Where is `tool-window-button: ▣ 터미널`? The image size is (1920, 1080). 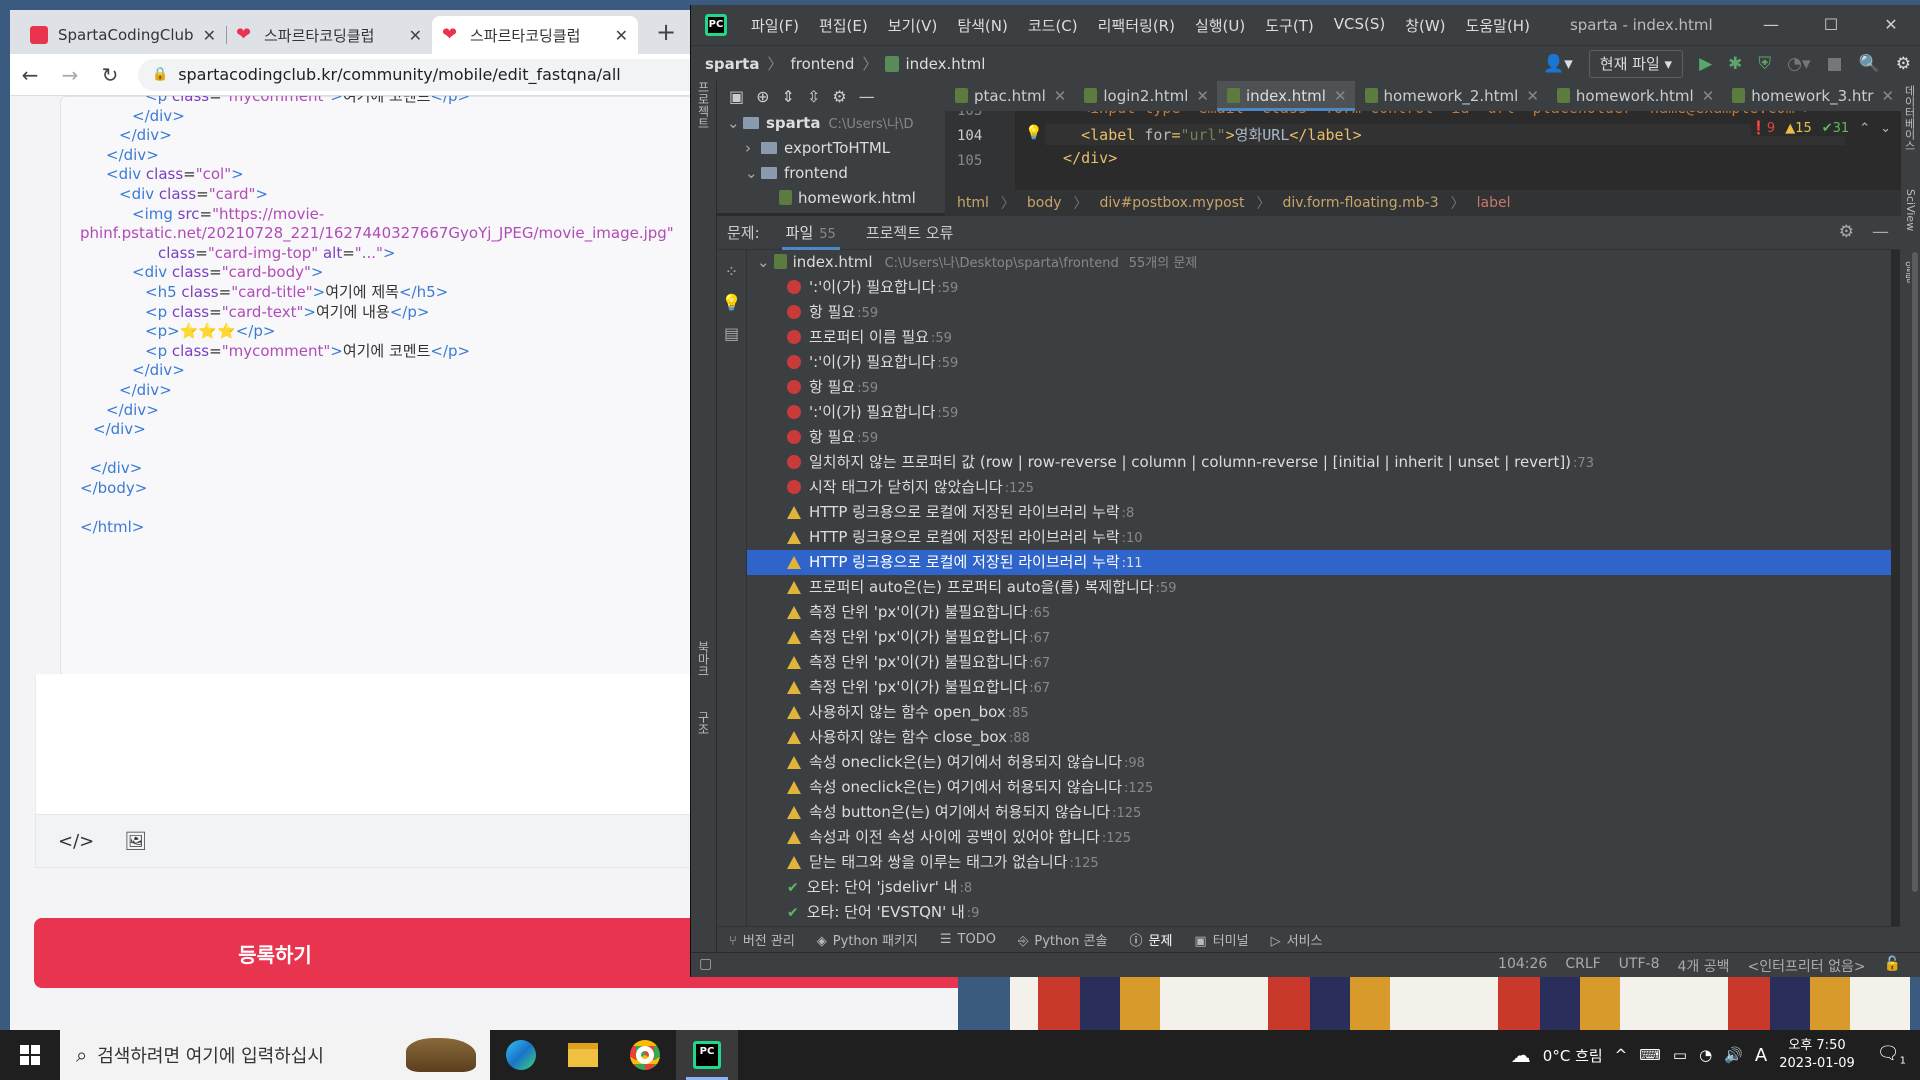 tool-window-button: ▣ 터미널 is located at coordinates (1221, 939).